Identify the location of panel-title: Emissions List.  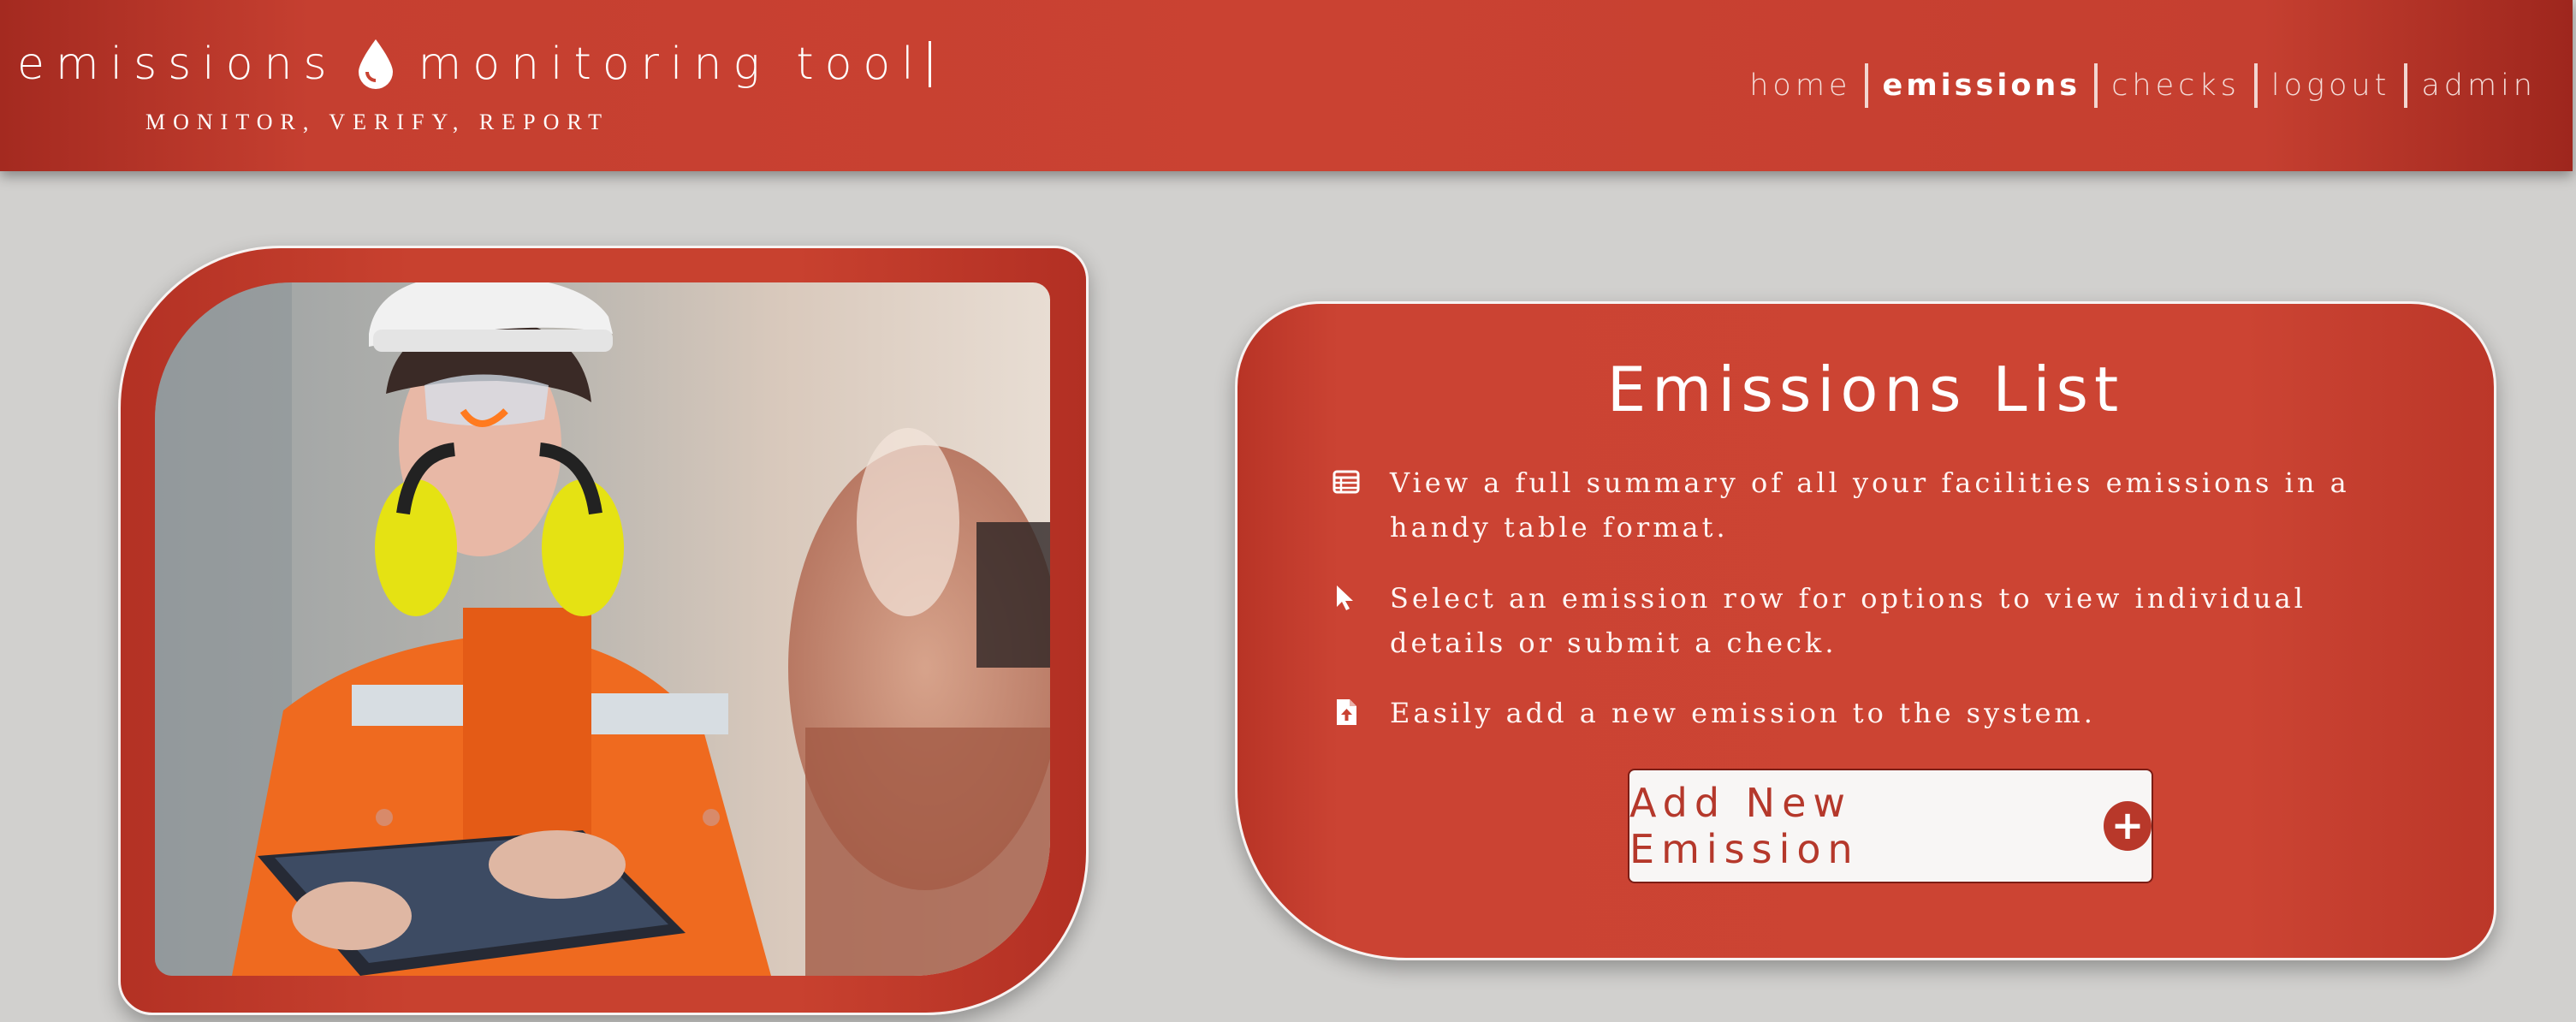
(1865, 389).